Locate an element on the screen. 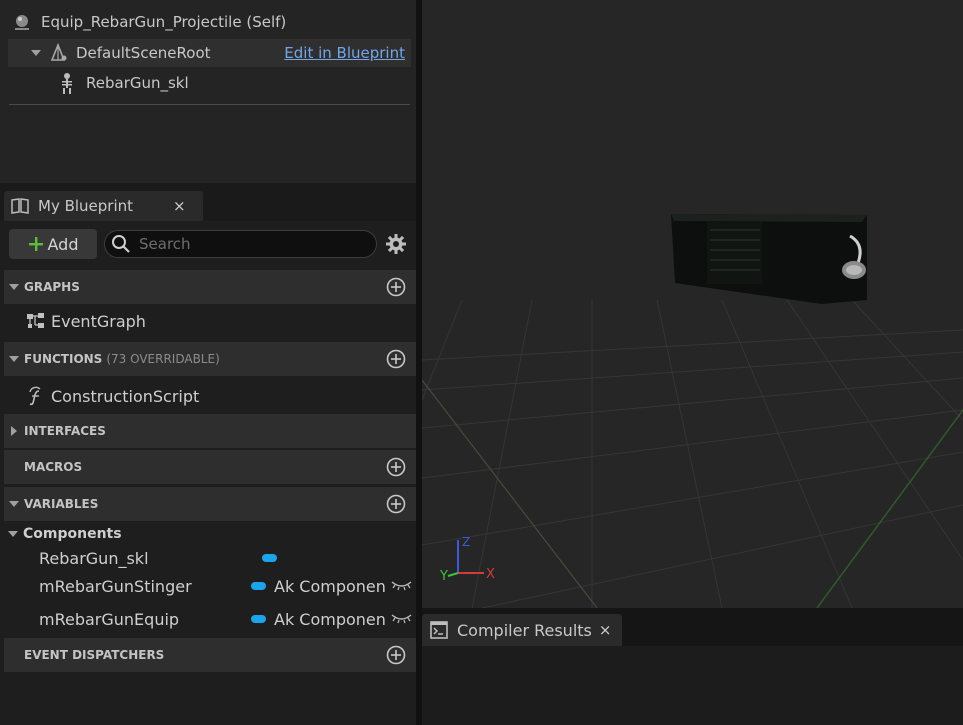  plus-icon is located at coordinates (35, 244).